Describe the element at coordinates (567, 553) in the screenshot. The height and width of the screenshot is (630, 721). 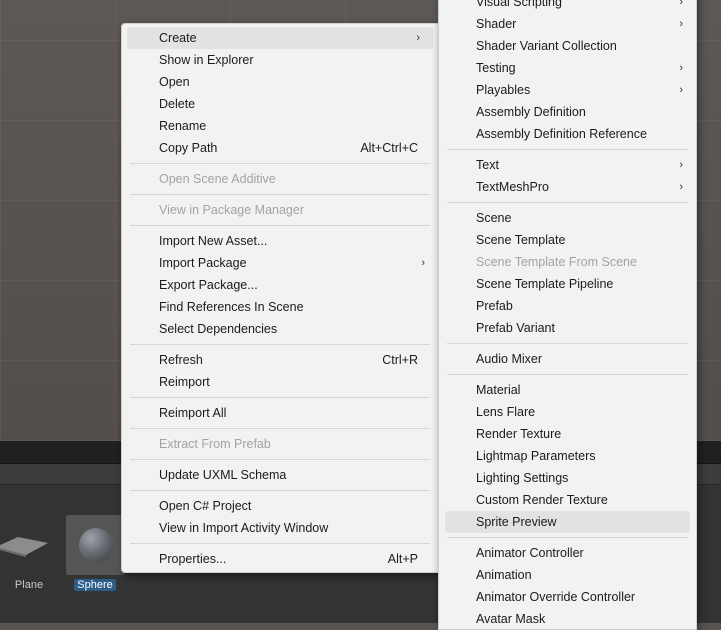
I see `submenu-item-animator-controller: Animator Controller` at that location.